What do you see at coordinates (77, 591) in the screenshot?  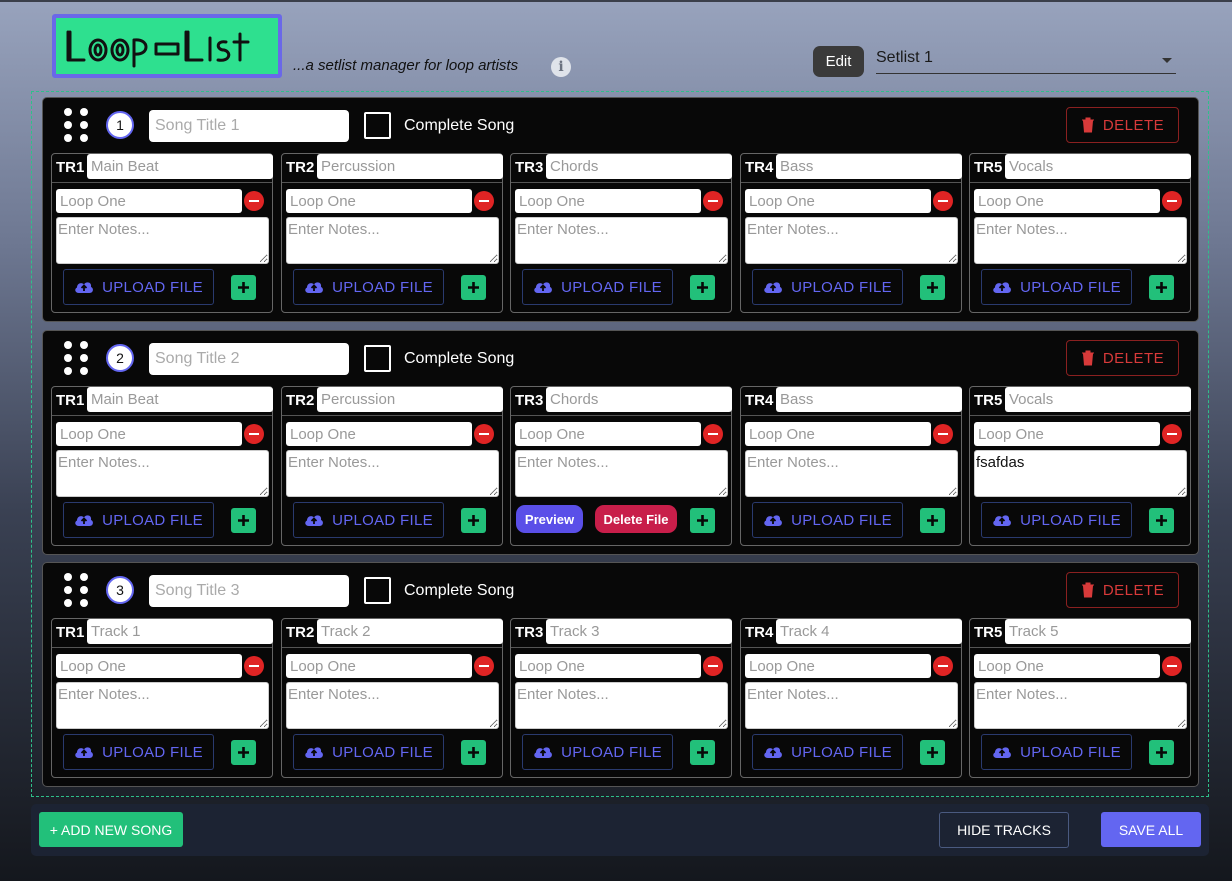 I see `drag-handle-icon` at bounding box center [77, 591].